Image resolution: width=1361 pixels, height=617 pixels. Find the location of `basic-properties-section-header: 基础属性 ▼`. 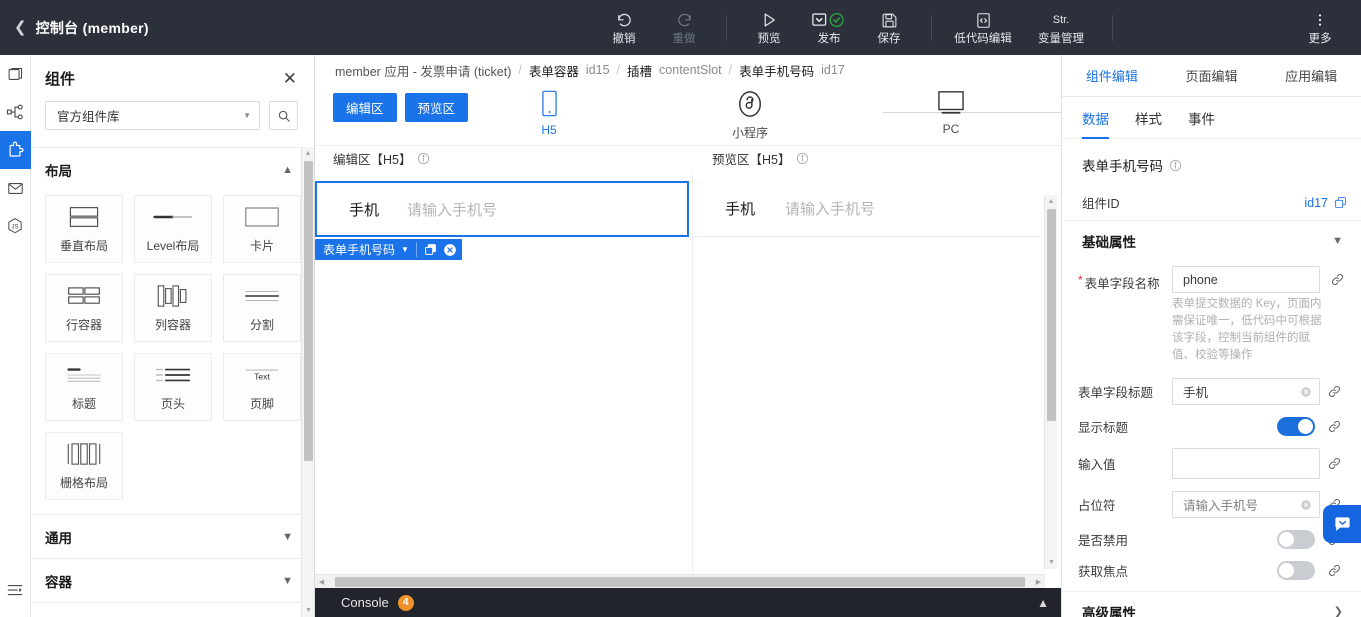

basic-properties-section-header: 基础属性 ▼ is located at coordinates (1211, 240).